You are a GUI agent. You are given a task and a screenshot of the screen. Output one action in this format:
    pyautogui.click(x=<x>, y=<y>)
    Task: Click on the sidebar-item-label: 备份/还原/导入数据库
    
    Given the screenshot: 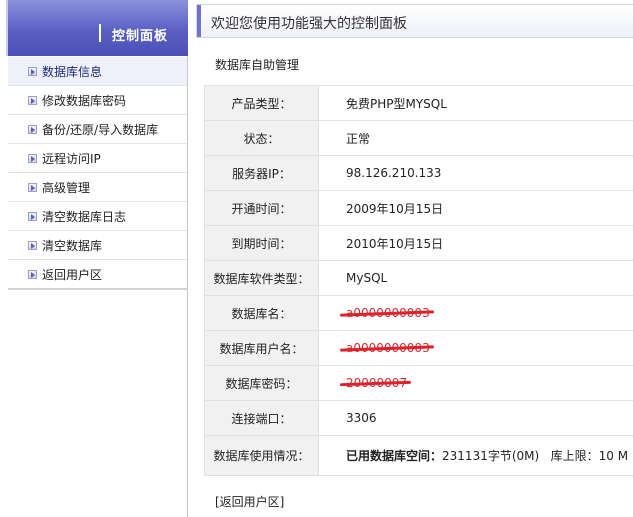 What is the action you would take?
    pyautogui.click(x=100, y=129)
    